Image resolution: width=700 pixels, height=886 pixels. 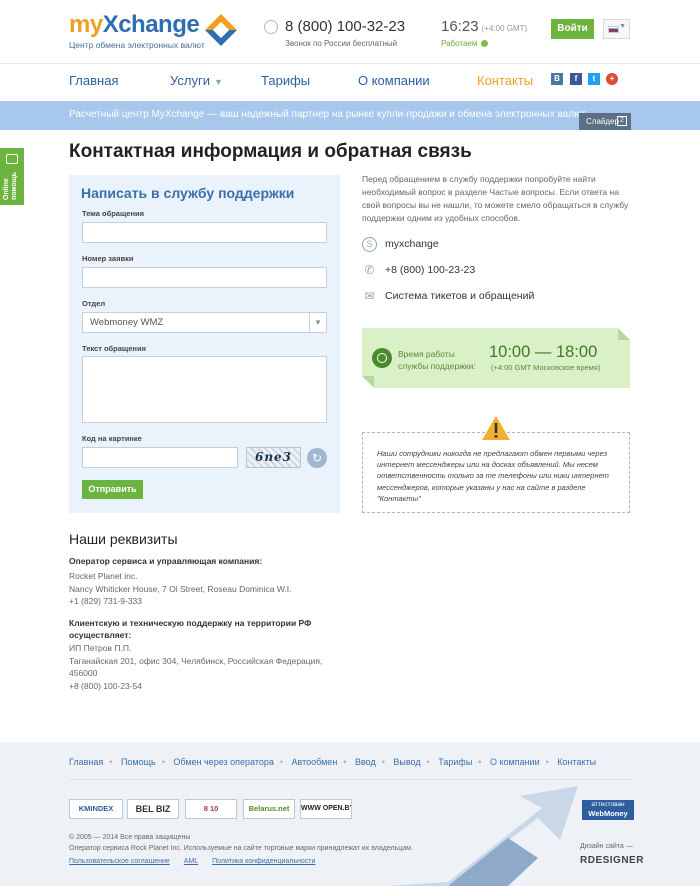 What do you see at coordinates (460, 26) in the screenshot?
I see `current-time: 16:23` at bounding box center [460, 26].